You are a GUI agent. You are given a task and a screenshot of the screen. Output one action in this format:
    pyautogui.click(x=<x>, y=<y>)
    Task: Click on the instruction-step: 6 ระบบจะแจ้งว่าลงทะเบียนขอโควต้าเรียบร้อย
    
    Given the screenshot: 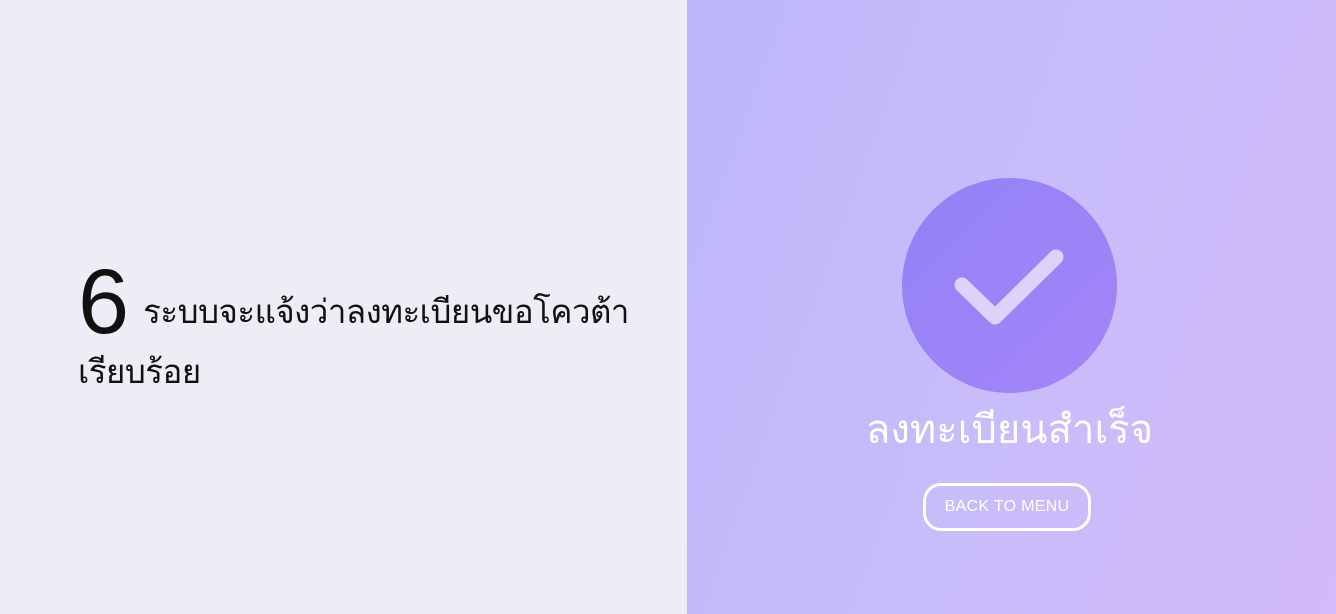 What is the action you would take?
    pyautogui.click(x=368, y=326)
    